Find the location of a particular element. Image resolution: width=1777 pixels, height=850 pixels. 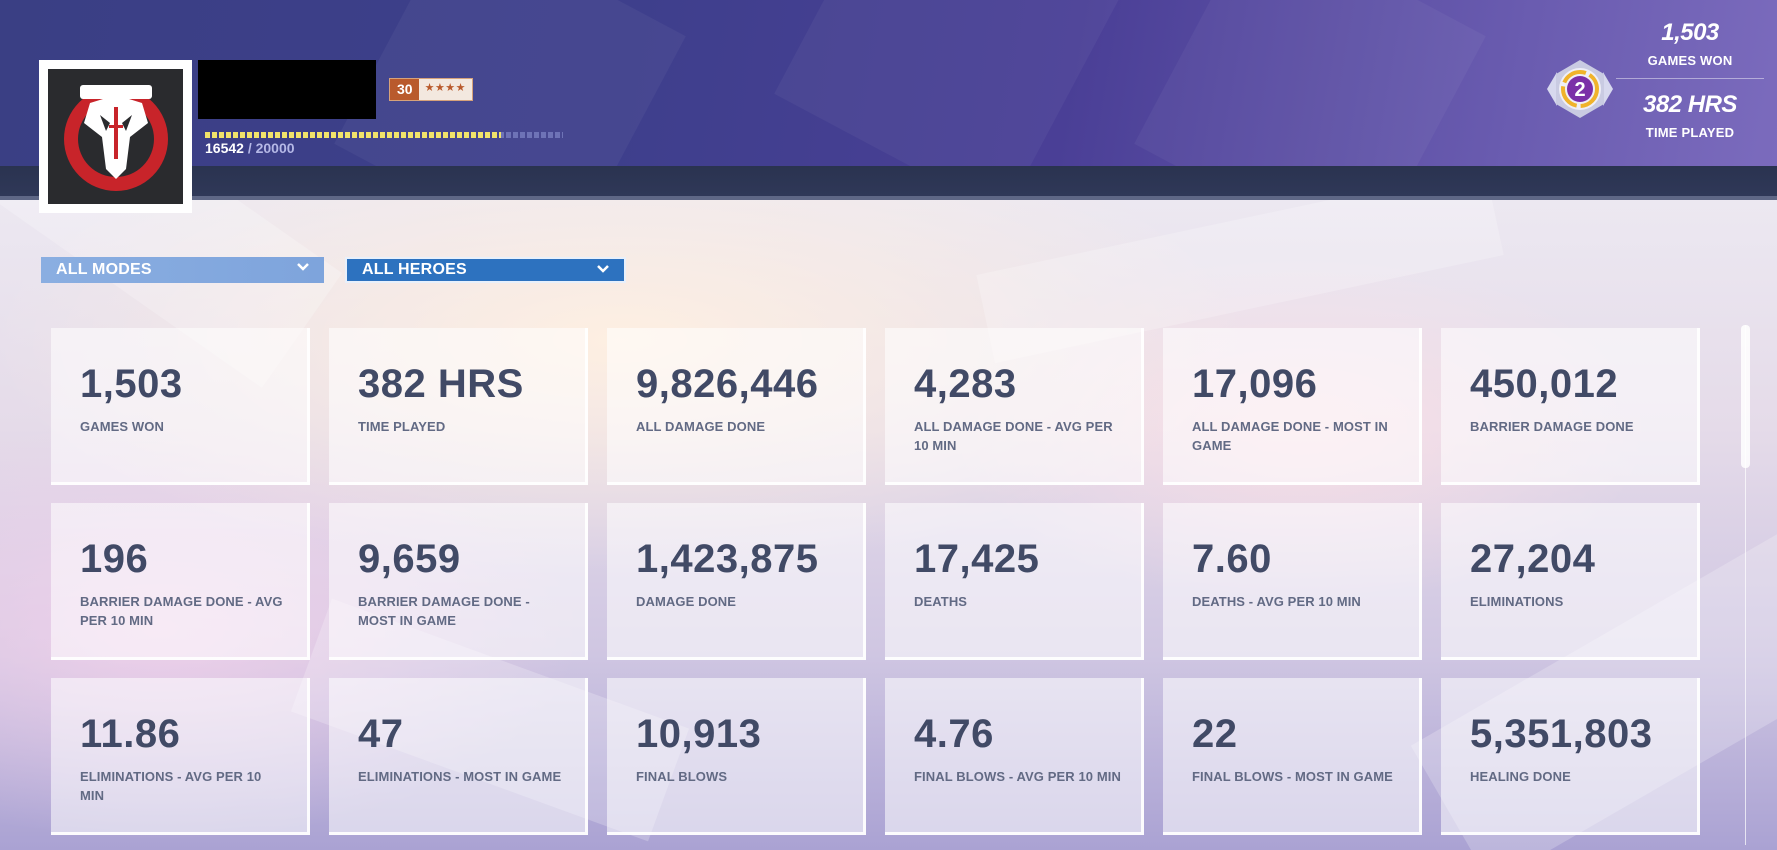

stat-value: 17,096 is located at coordinates (1255, 384).